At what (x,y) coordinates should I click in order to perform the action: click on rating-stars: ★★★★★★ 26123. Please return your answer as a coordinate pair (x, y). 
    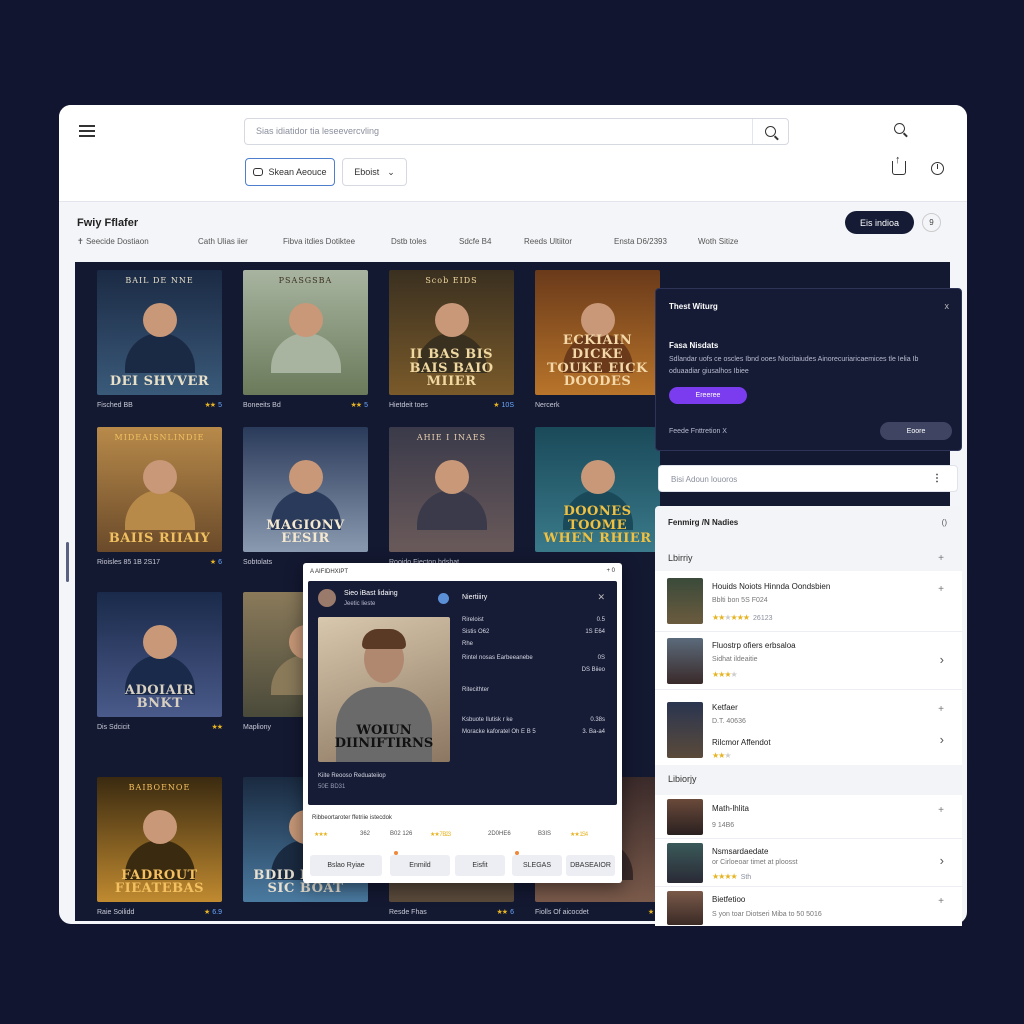
    Looking at the image, I should click on (742, 617).